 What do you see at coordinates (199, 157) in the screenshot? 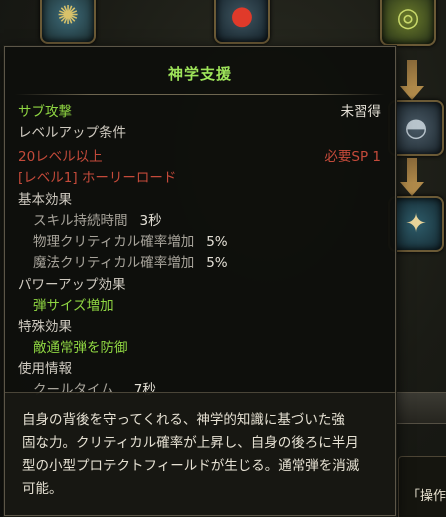
I see `level-requirement-row: 20レベル以上 必要SP 1` at bounding box center [199, 157].